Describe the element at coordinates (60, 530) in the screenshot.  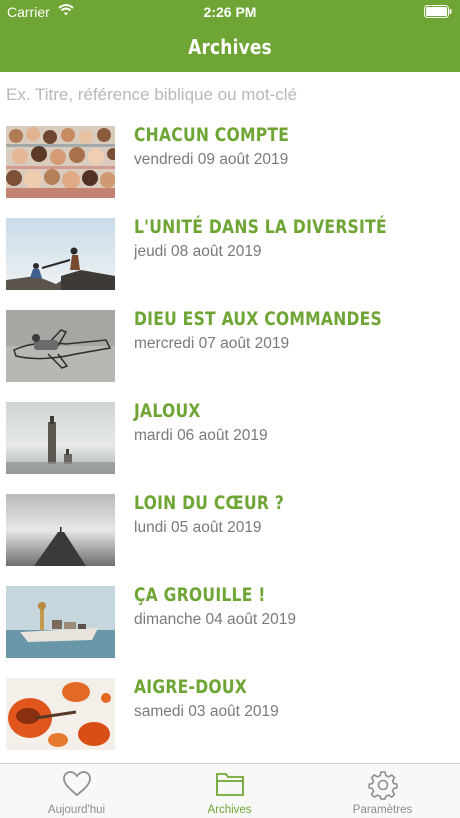
I see `pier-mist-thumbnail` at that location.